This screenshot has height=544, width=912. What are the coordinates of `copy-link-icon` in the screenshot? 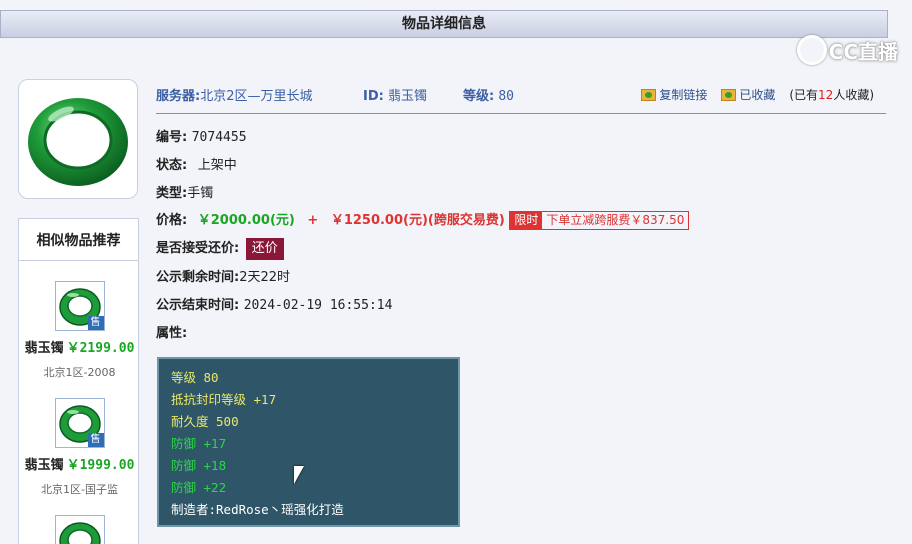 It's located at (649, 94).